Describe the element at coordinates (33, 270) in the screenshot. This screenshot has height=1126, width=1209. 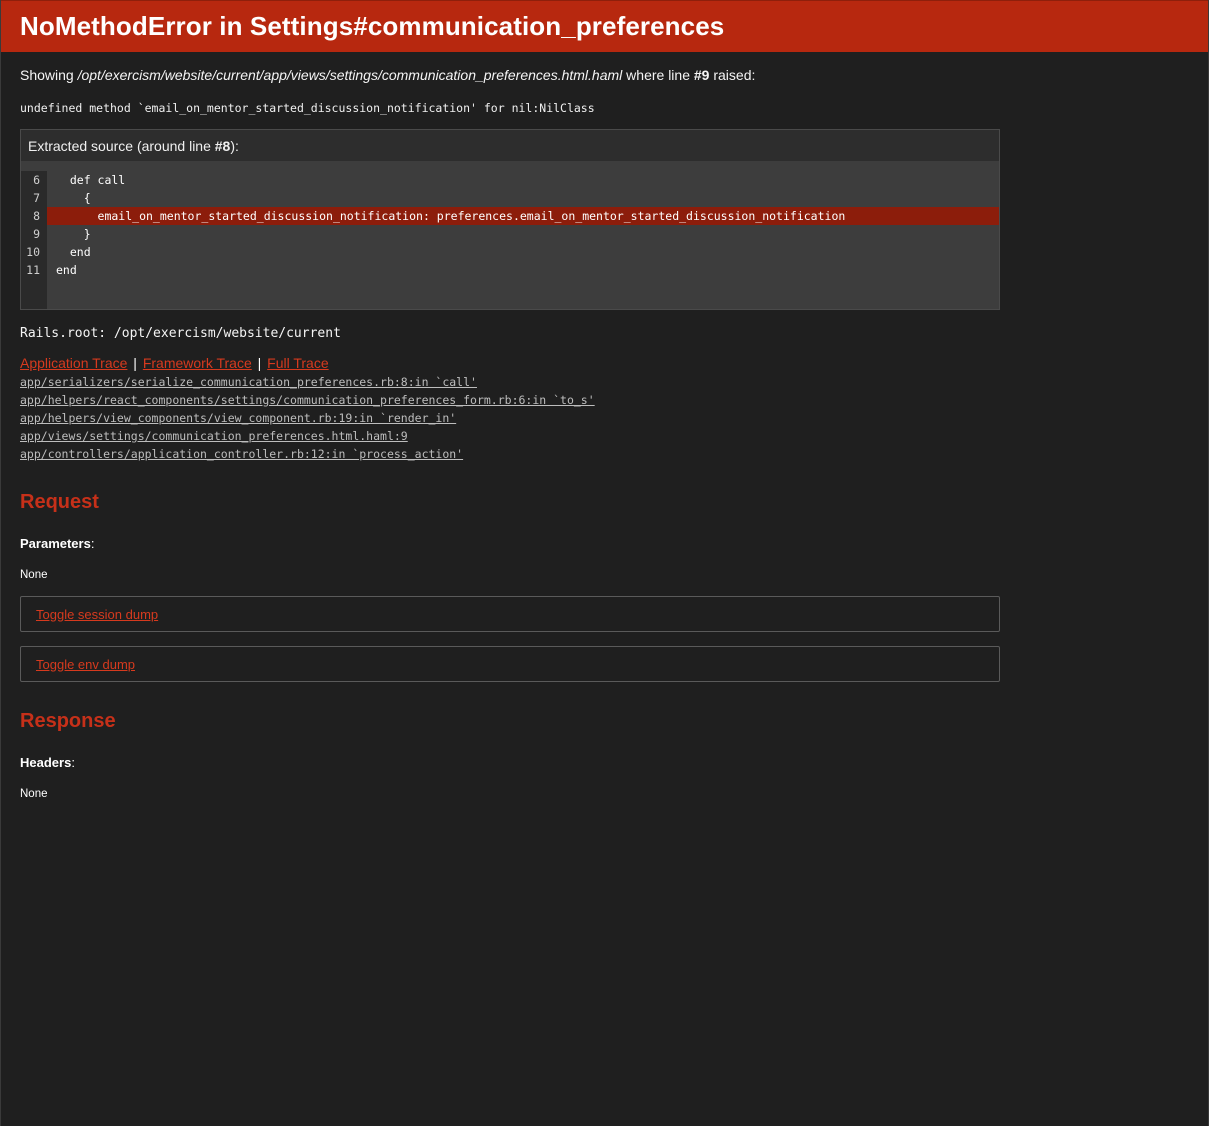
I see `line-number: 11` at that location.